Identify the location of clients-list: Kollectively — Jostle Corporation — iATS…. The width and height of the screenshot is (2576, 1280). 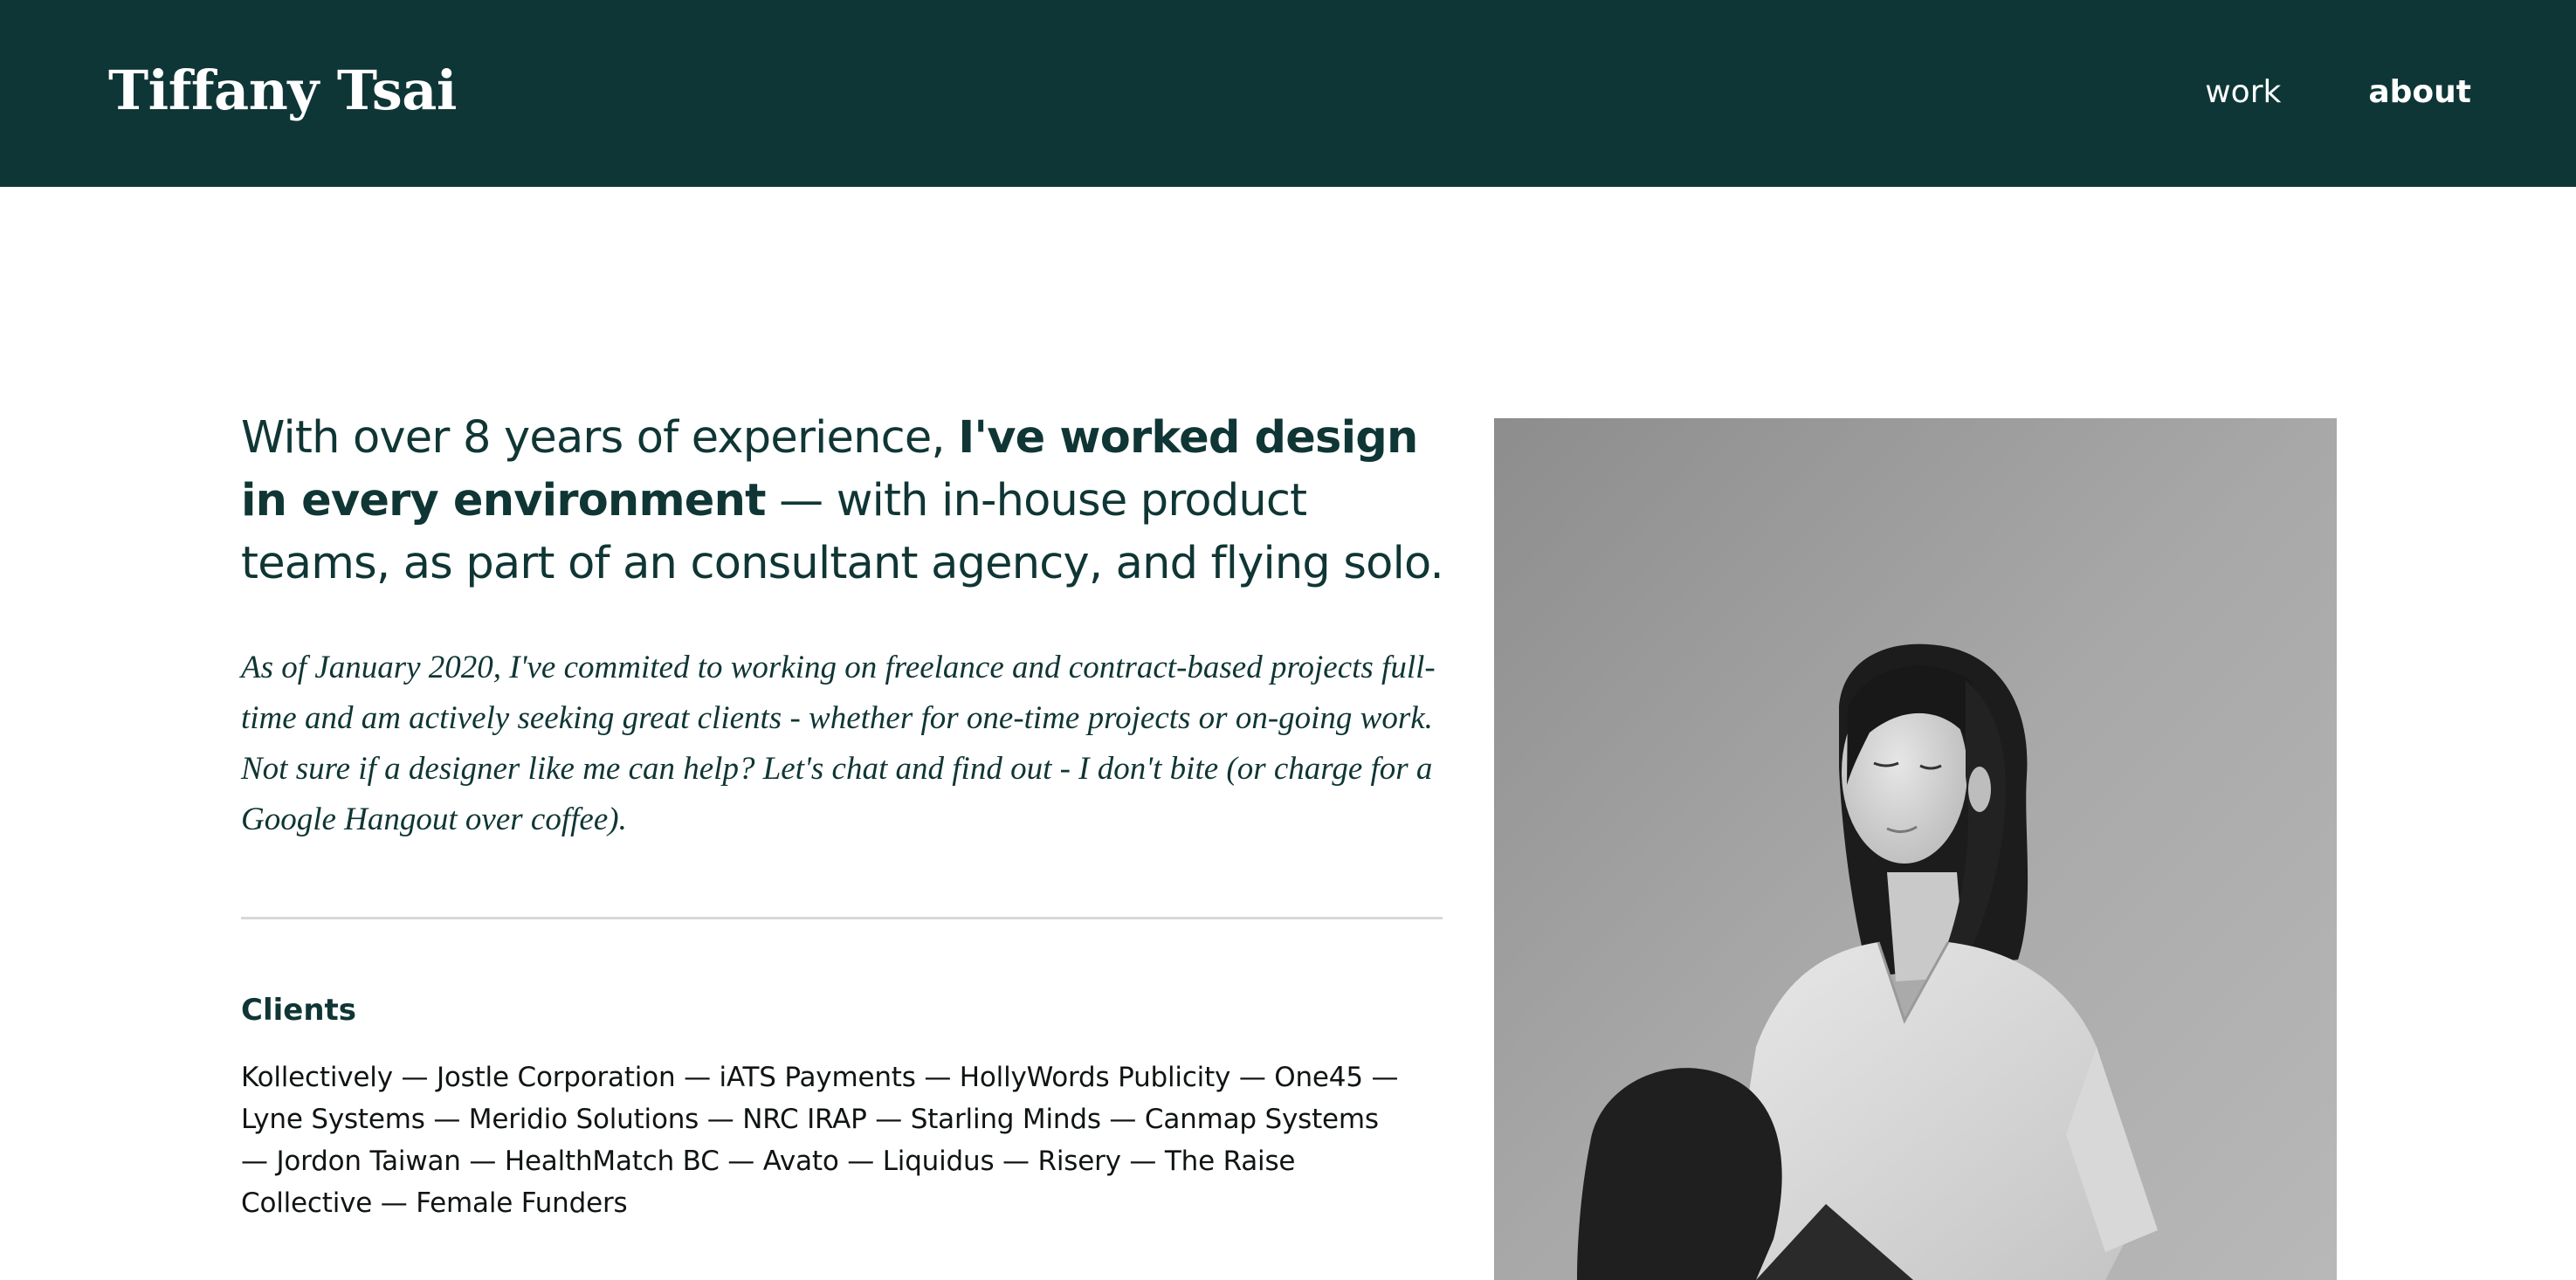
(820, 1140).